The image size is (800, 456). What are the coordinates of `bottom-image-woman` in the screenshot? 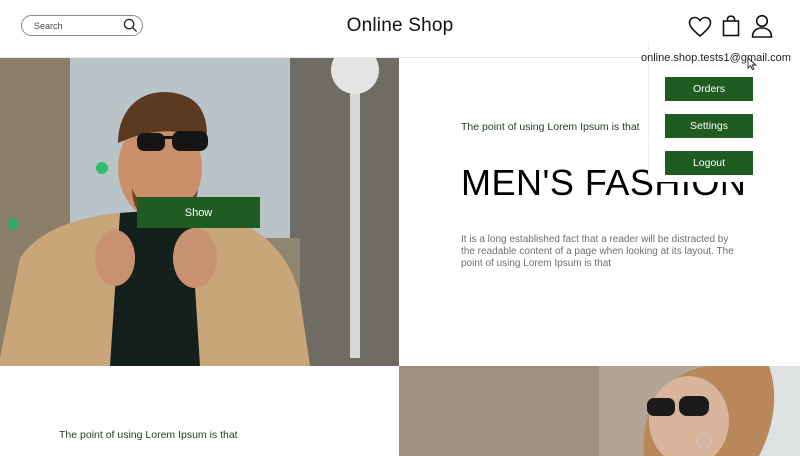 It's located at (599, 411).